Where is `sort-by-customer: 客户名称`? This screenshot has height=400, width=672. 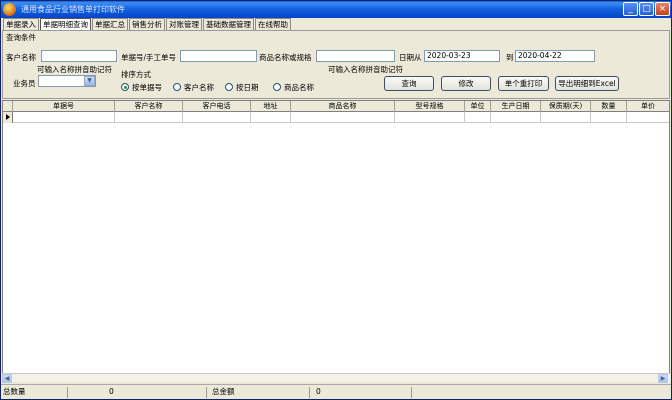 sort-by-customer: 客户名称 is located at coordinates (193, 87).